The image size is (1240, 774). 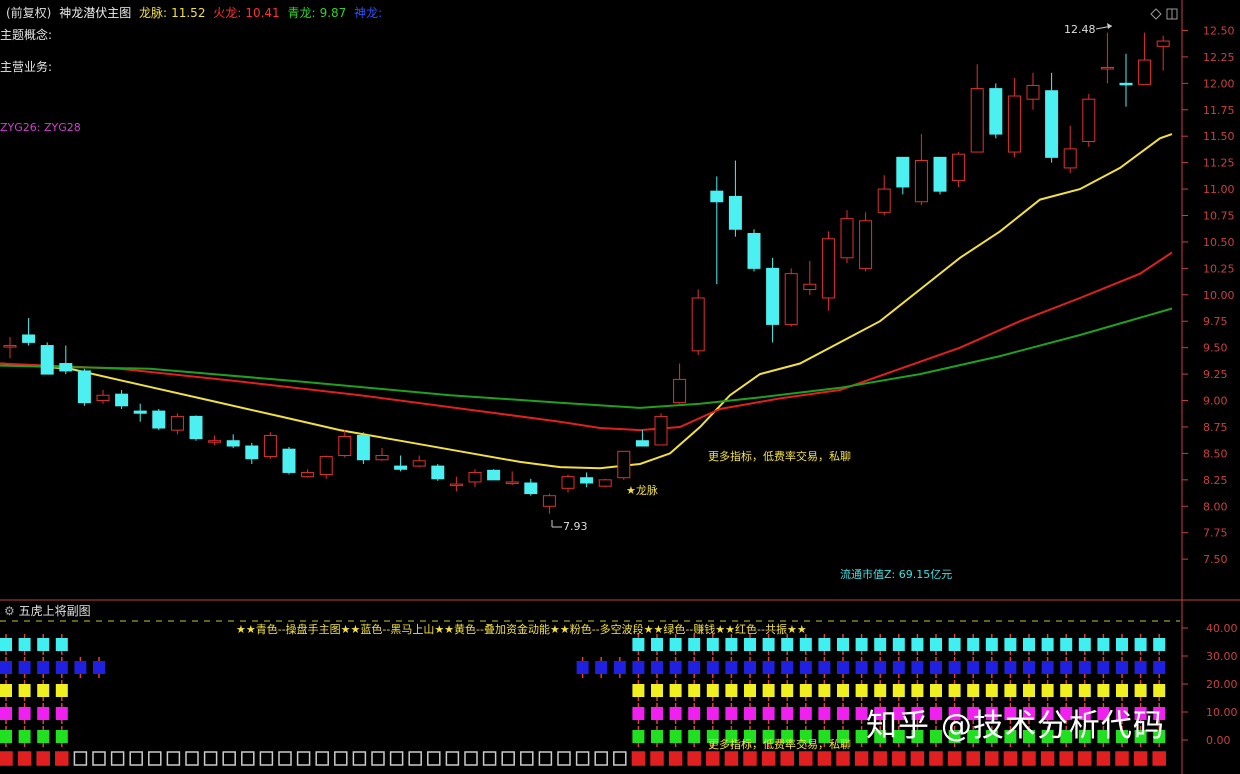 What do you see at coordinates (1219, 136) in the screenshot?
I see `y-tick-label: 11.50` at bounding box center [1219, 136].